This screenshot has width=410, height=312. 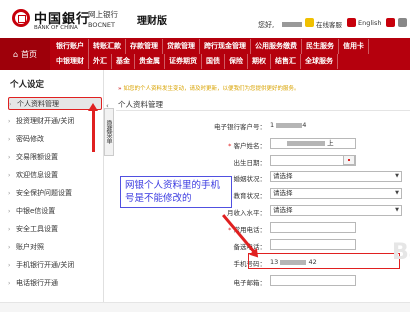 I want to click on sidebar-item-phone-banking: › 电话银行开通, so click(x=55, y=283).